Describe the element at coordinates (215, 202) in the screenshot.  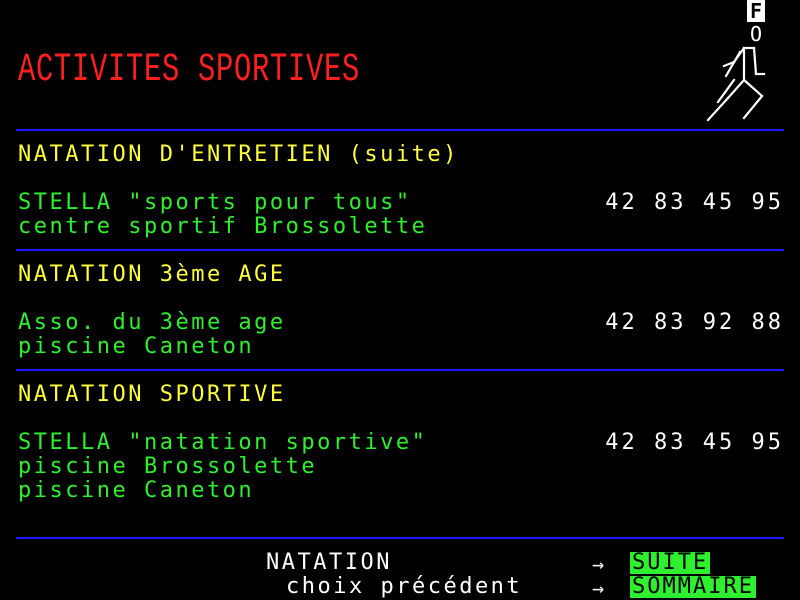
I see `entry-name: STELLA "sports pour tous"` at that location.